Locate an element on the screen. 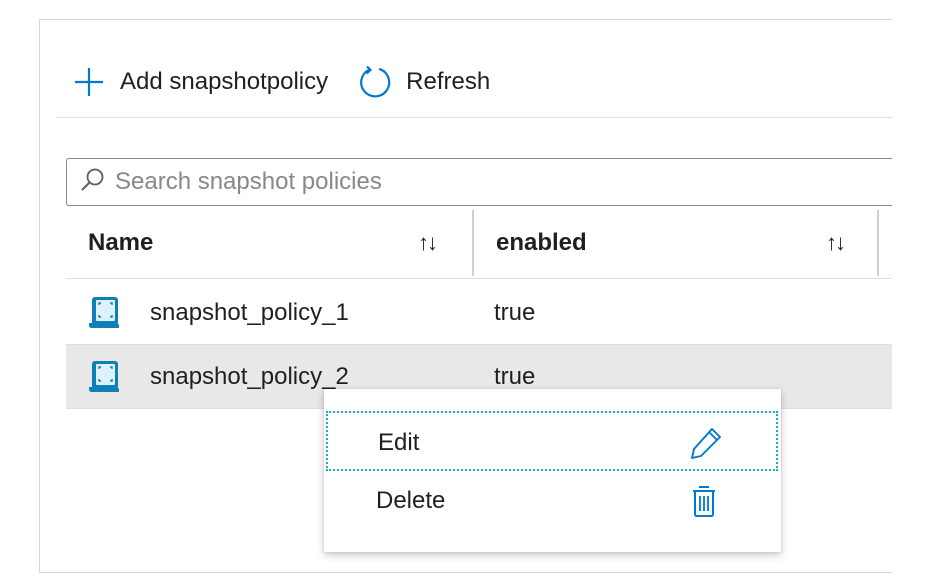 Image resolution: width=926 pixels, height=588 pixels. refresh-label: Refresh is located at coordinates (448, 81).